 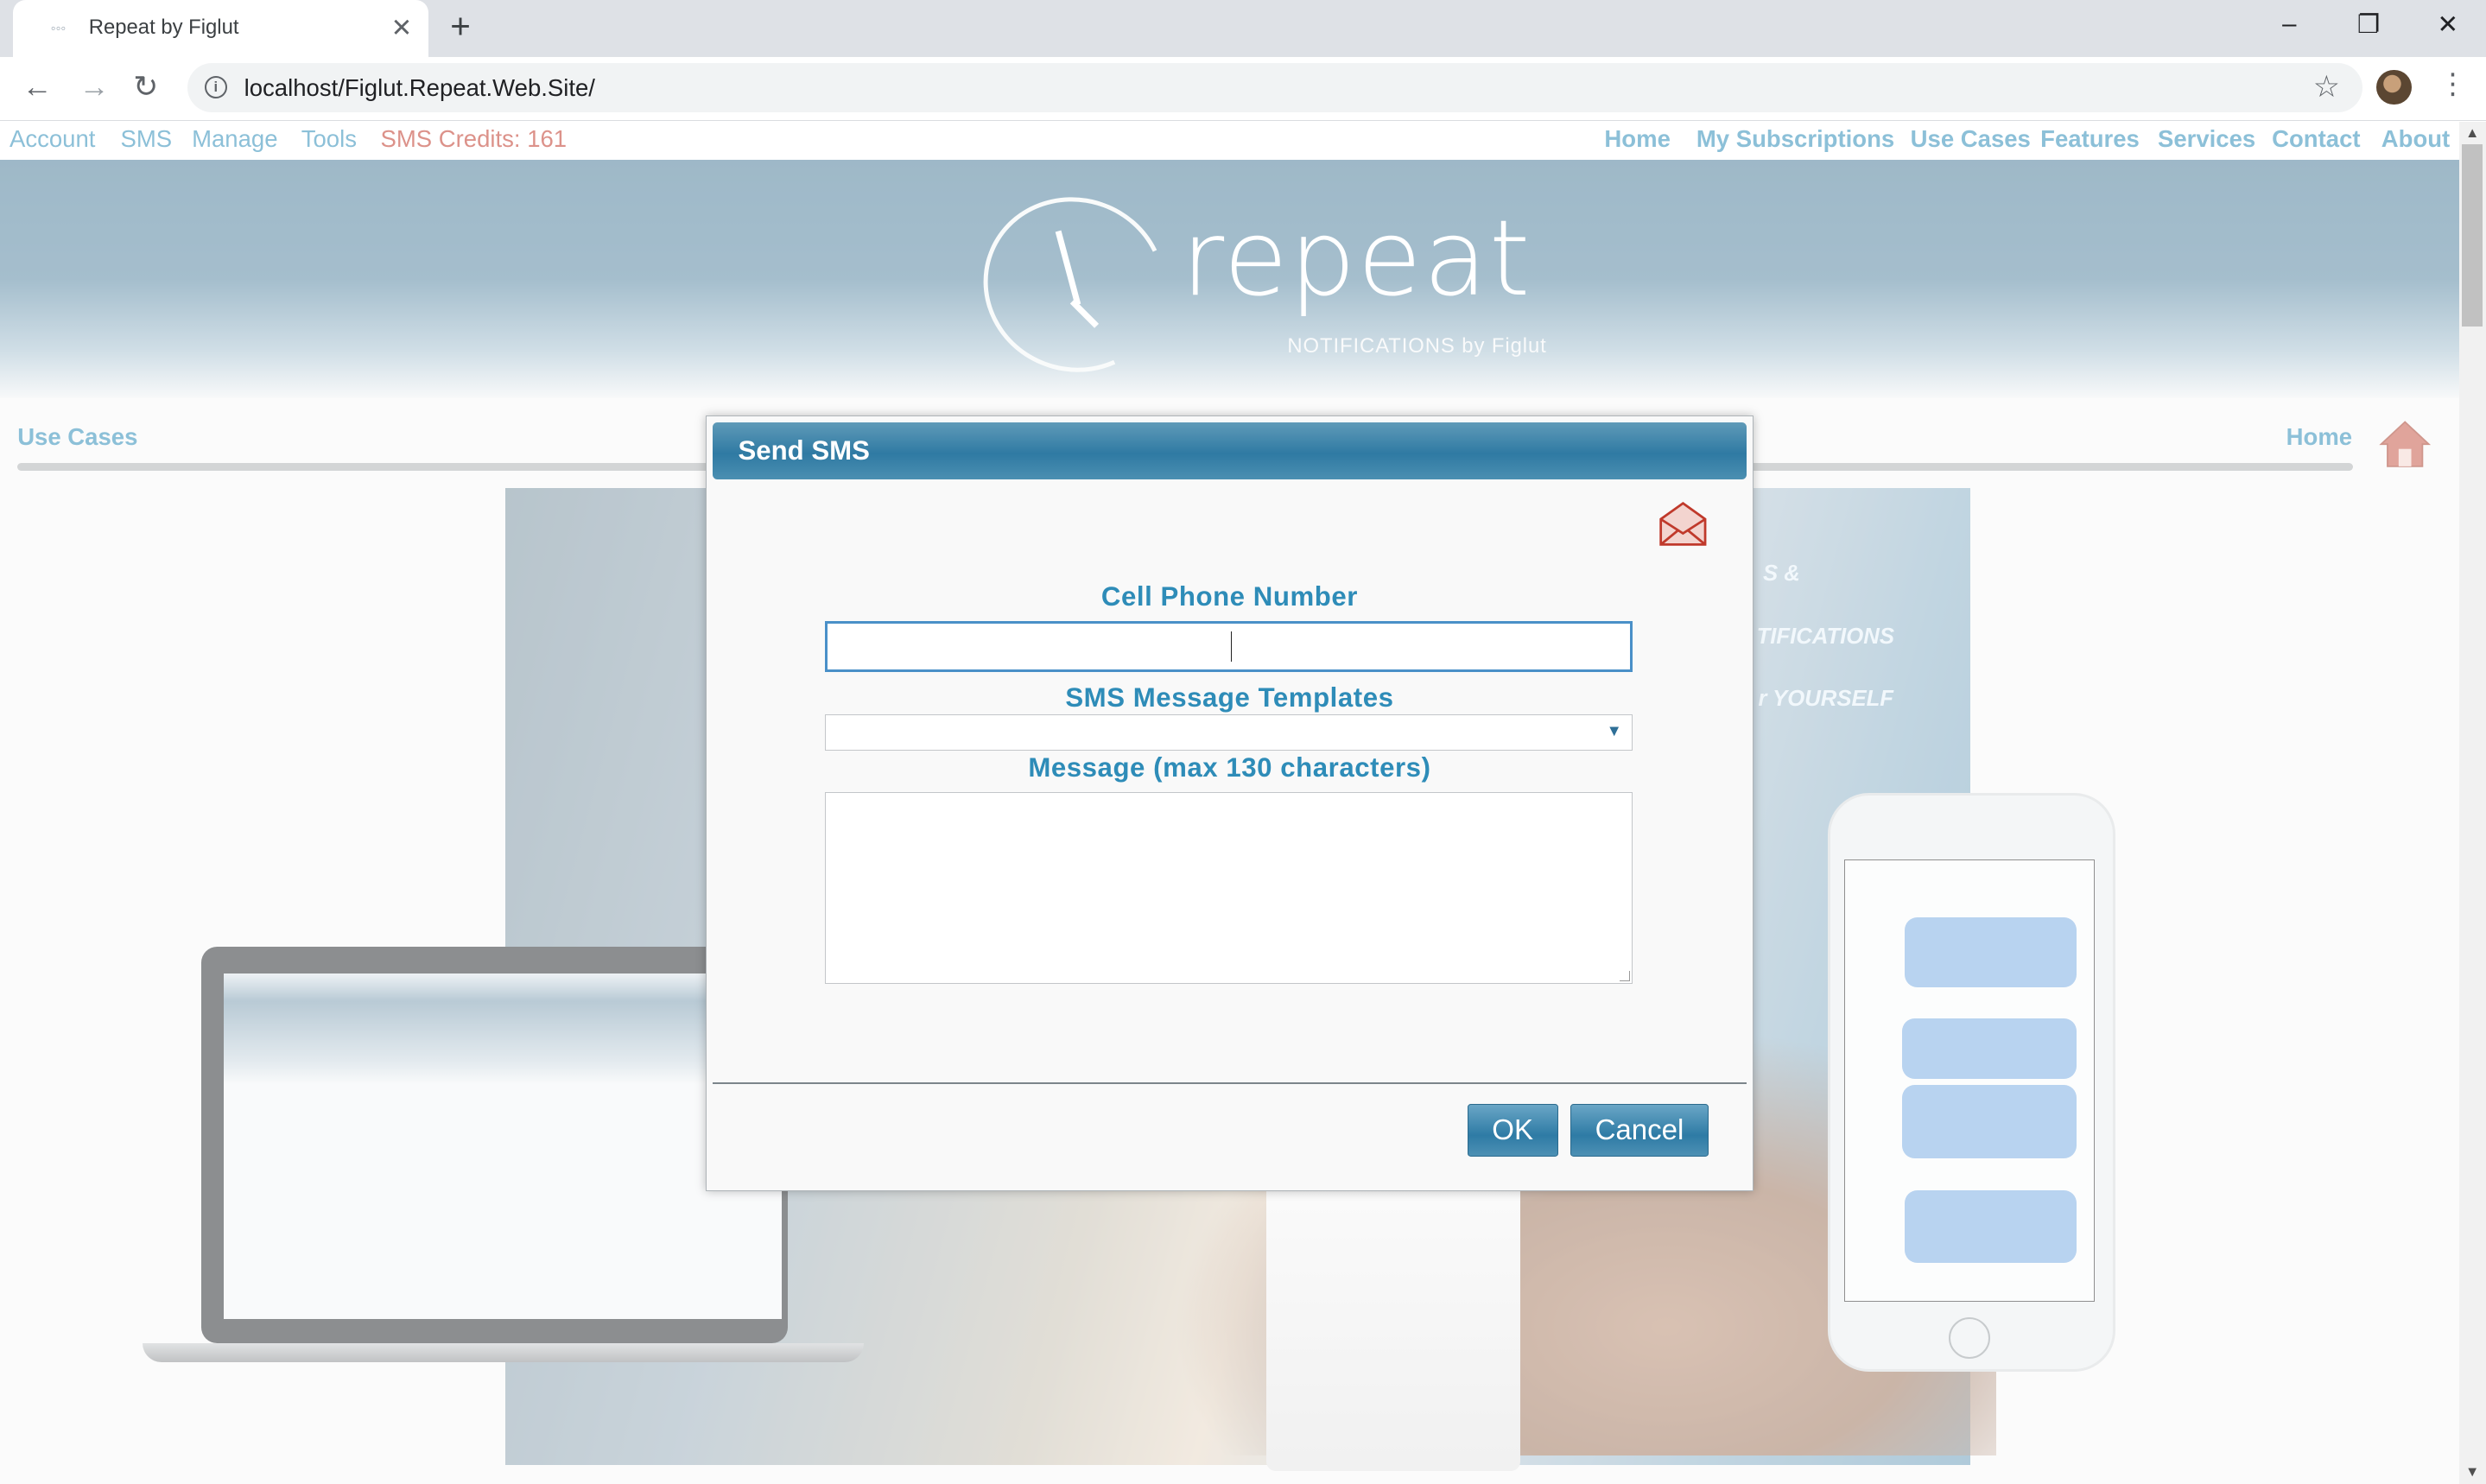 What do you see at coordinates (2448, 25) in the screenshot?
I see `window-close-icon: ✕` at bounding box center [2448, 25].